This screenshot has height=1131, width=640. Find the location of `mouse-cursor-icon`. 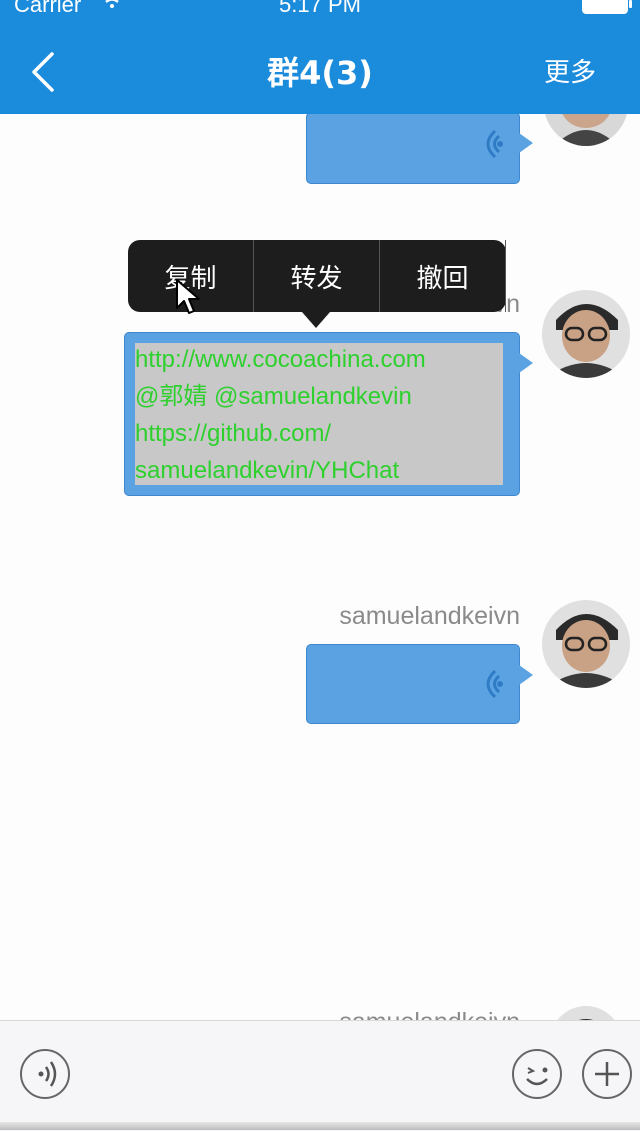

mouse-cursor-icon is located at coordinates (188, 296).